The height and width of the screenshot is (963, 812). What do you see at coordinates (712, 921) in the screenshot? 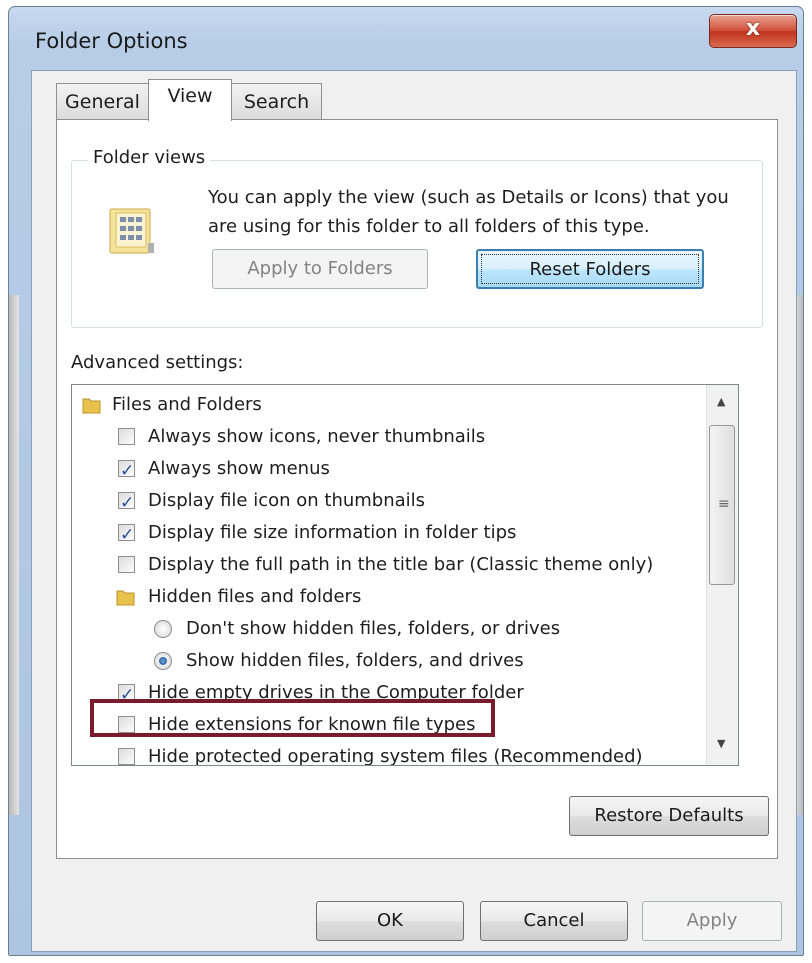
I see `apply-button: Apply` at bounding box center [712, 921].